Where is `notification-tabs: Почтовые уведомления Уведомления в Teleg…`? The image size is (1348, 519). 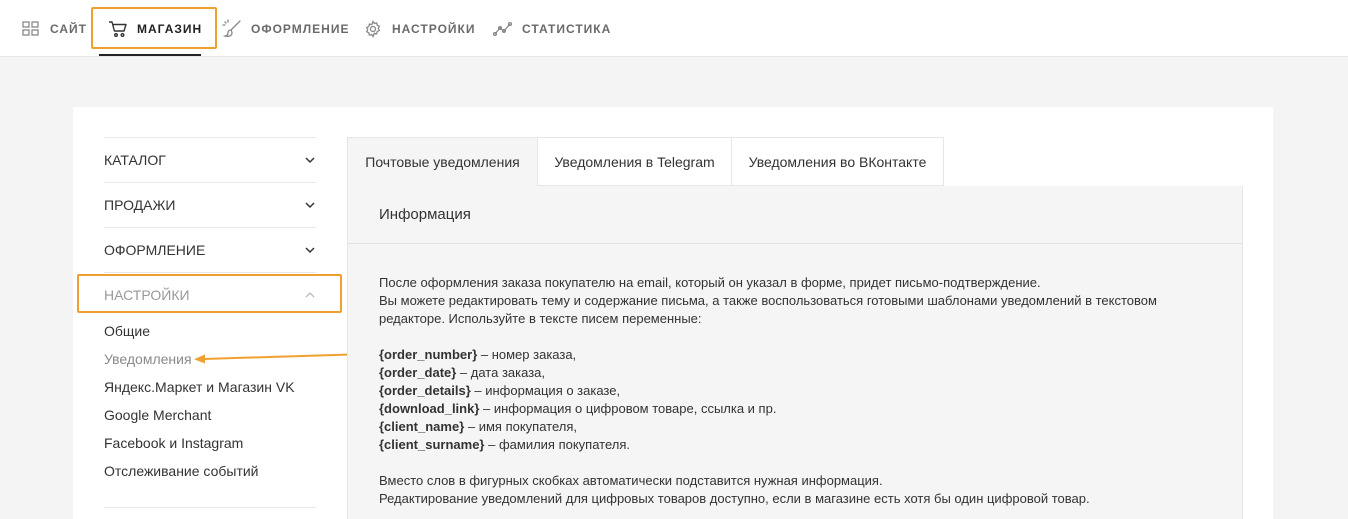
notification-tabs: Почтовые уведомления Уведомления в Teleg… is located at coordinates (645, 161).